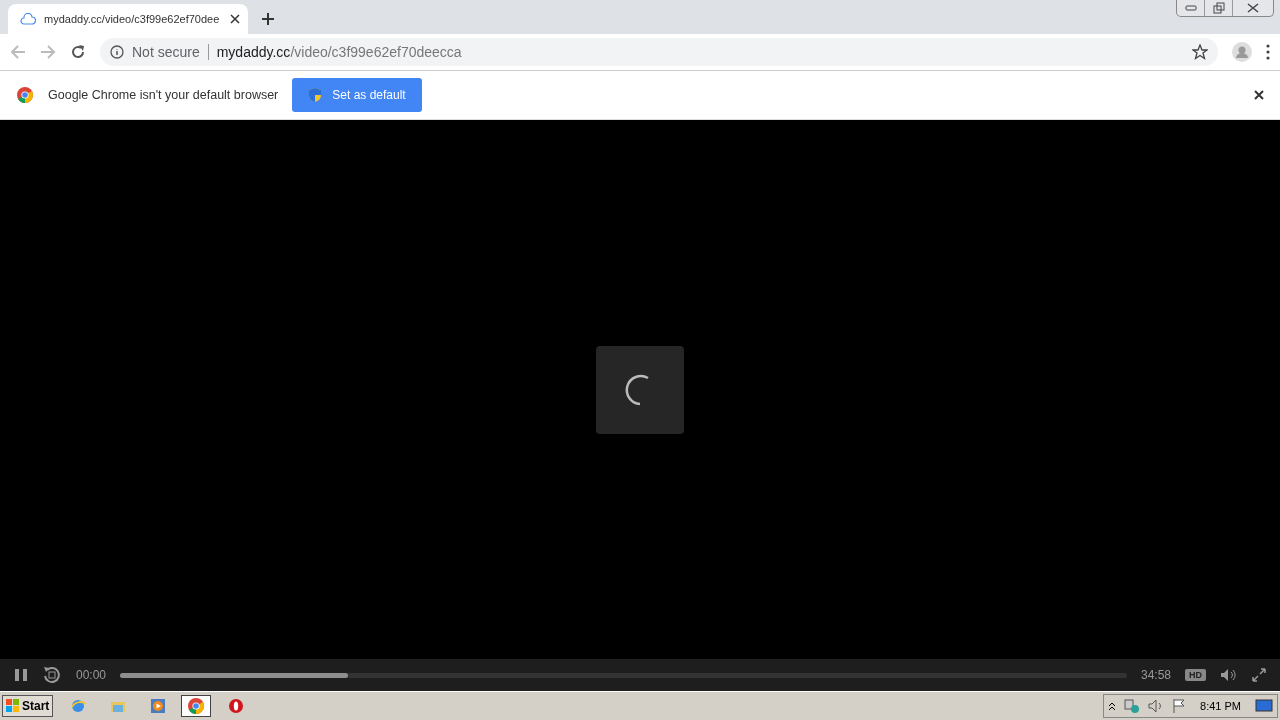 The width and height of the screenshot is (1280, 720). I want to click on fullscreen-button, so click(1259, 675).